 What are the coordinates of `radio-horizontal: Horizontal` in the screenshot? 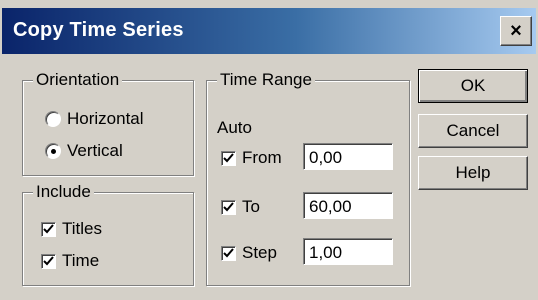 It's located at (94, 119).